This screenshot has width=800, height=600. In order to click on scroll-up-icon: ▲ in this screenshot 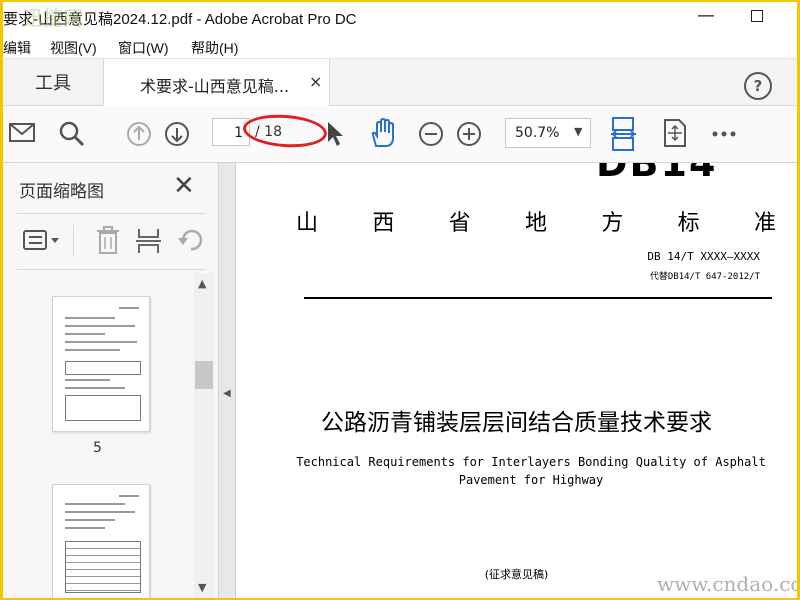, I will do `click(202, 283)`.